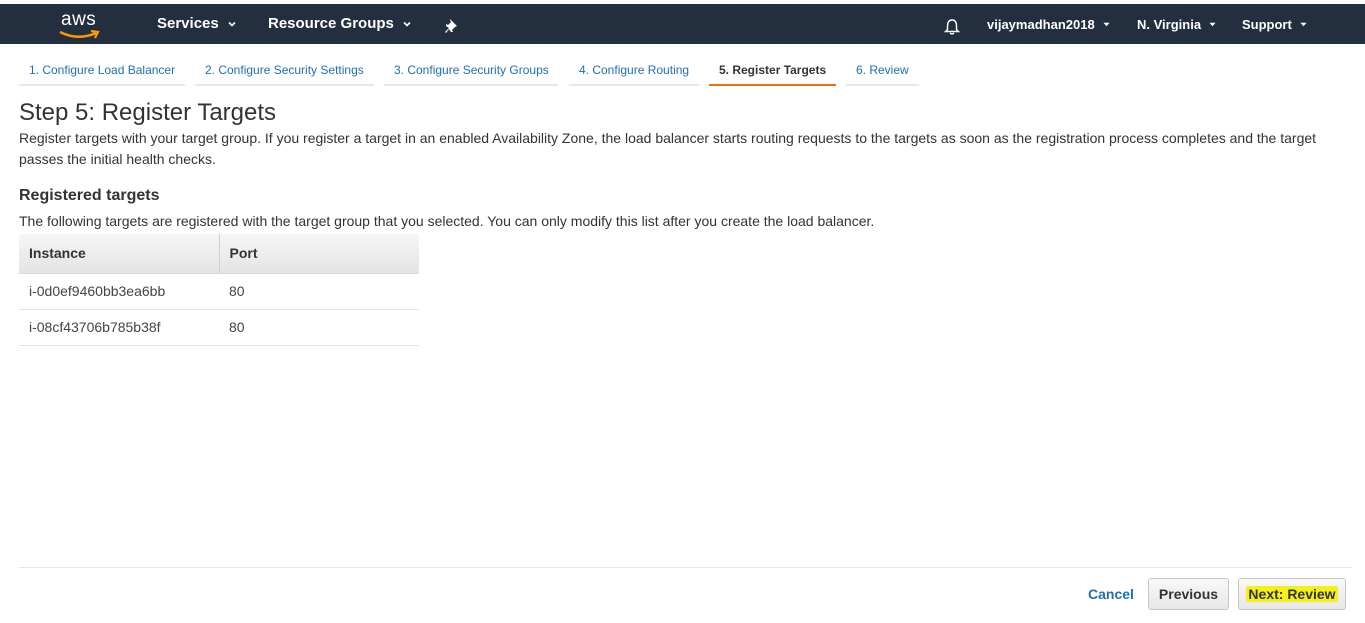 Image resolution: width=1365 pixels, height=623 pixels. I want to click on table-row: i-0d0ef9460bb3ea6bb 80, so click(219, 291).